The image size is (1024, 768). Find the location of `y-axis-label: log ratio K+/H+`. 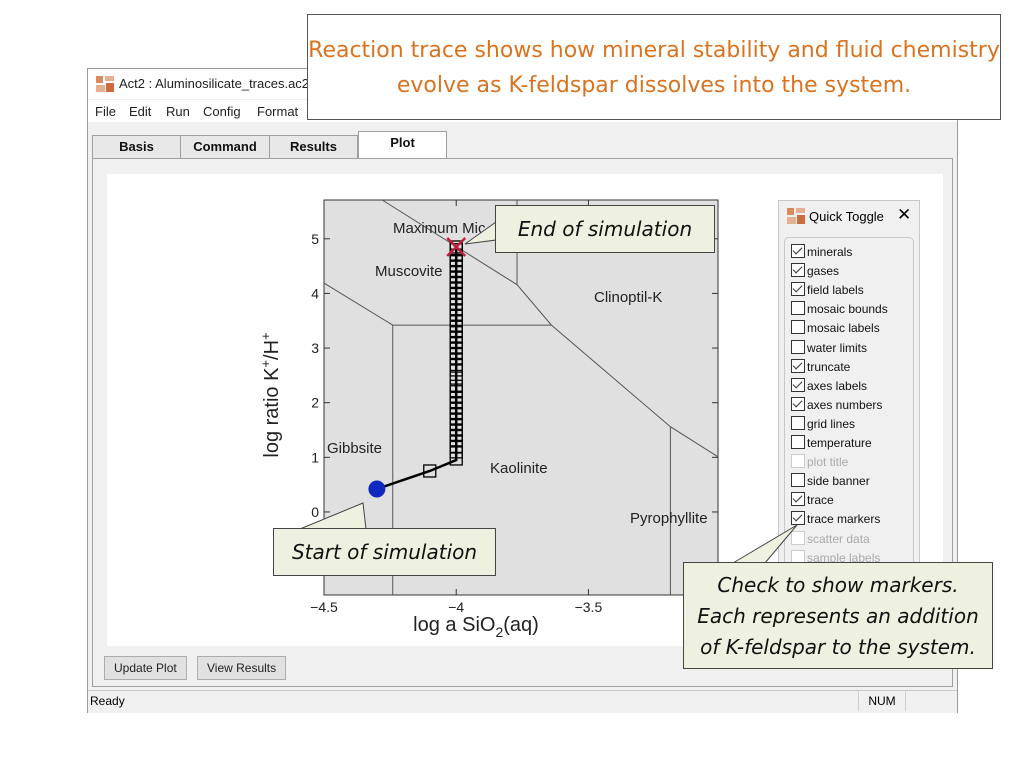

y-axis-label: log ratio K+/H+ is located at coordinates (270, 394).